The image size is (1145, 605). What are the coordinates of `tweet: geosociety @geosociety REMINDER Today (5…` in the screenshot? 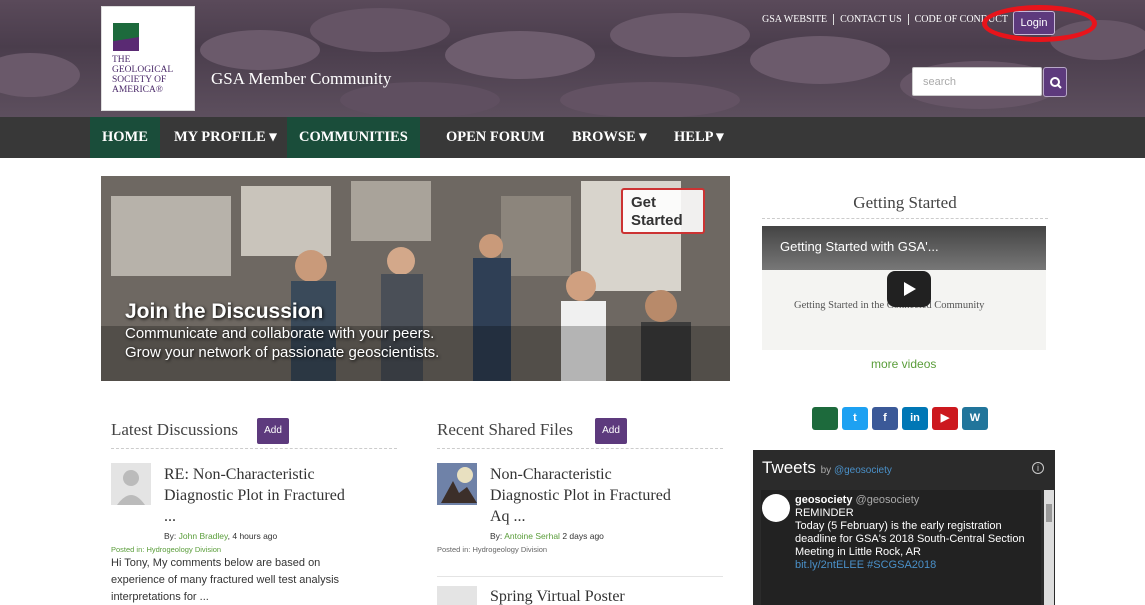 It's located at (915, 533).